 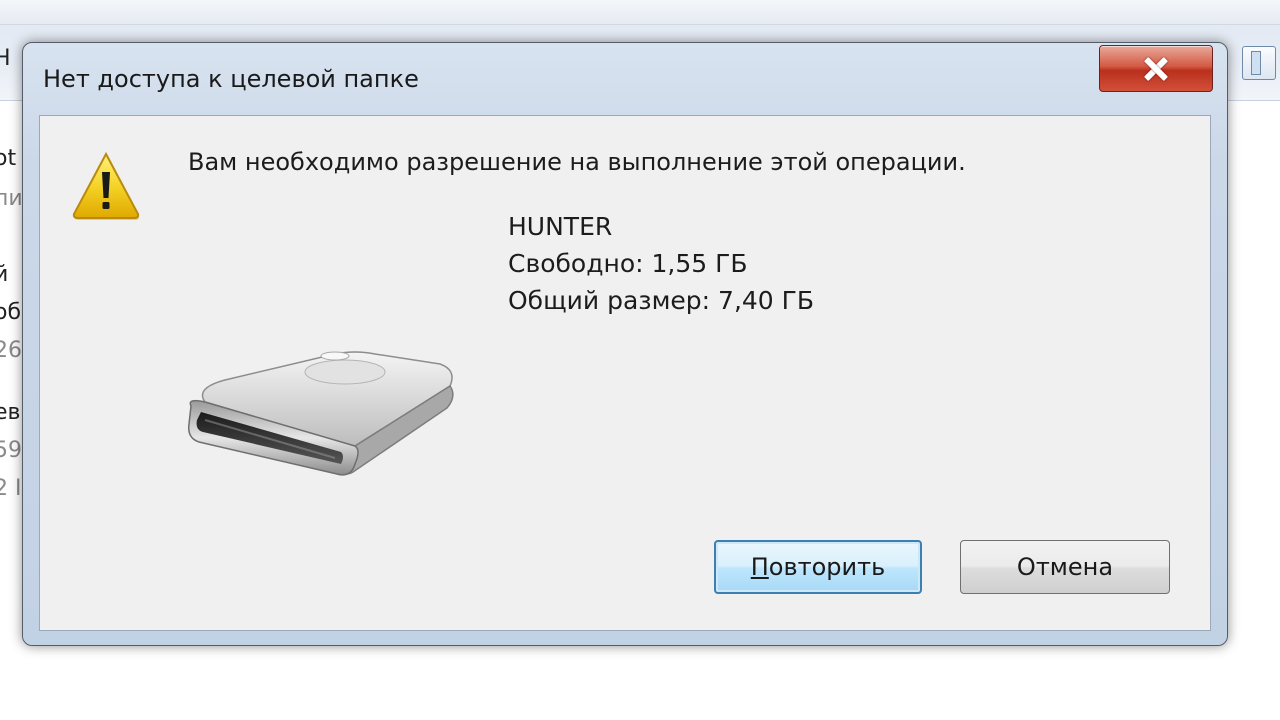 I want to click on drive-name: HUNTER, so click(x=560, y=226).